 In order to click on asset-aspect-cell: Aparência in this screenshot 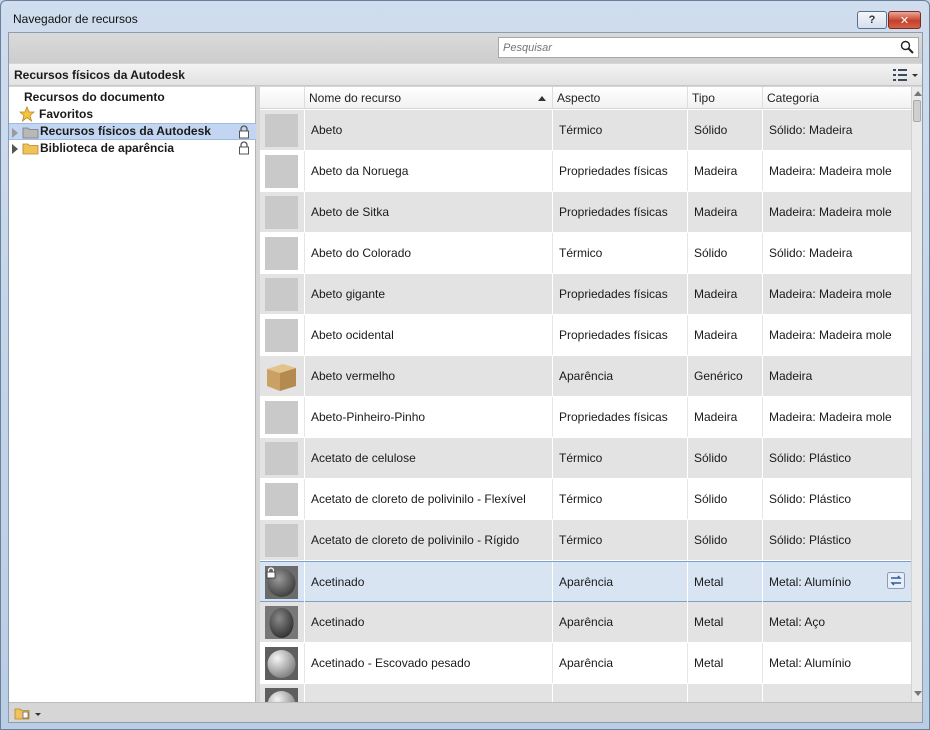, I will do `click(619, 376)`.